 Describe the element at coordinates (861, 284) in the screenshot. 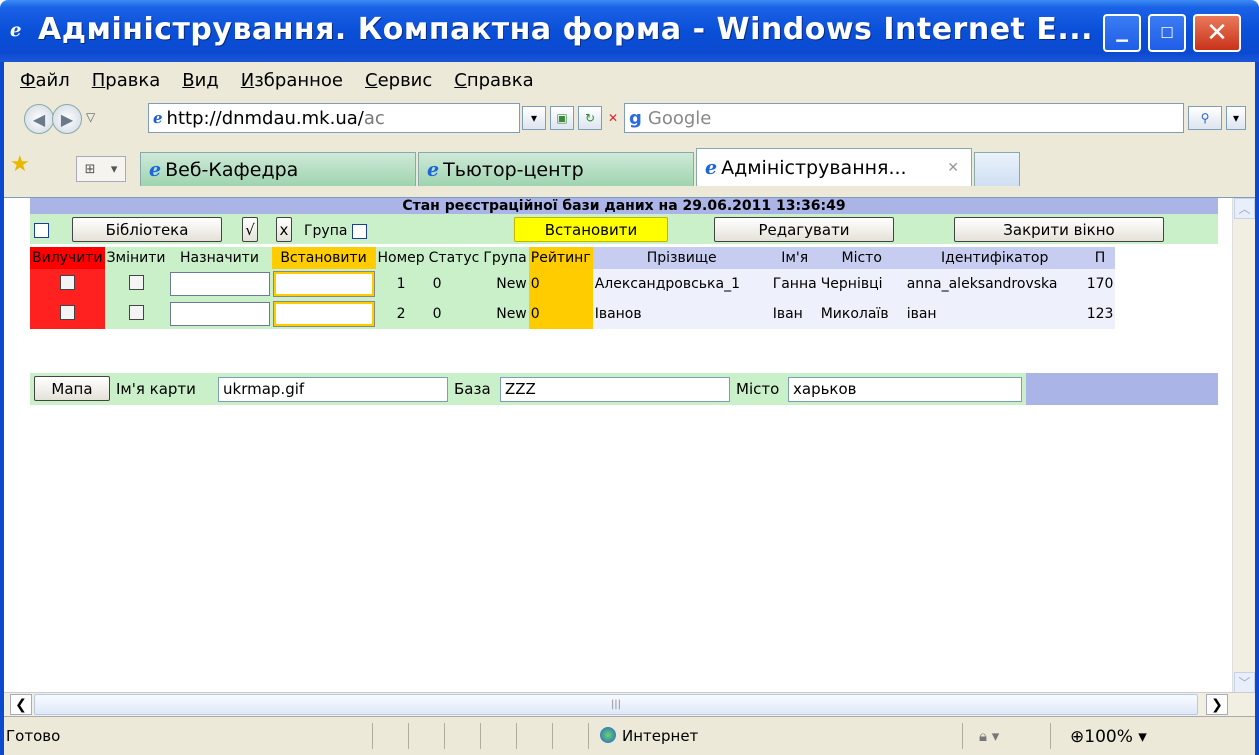

I see `city-cell: Чернівці` at that location.